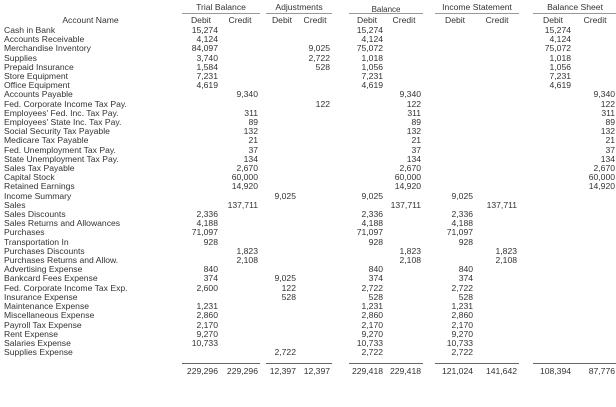 This screenshot has height=407, width=616. I want to click on bs-debit-cell: 75,072, so click(558, 49).